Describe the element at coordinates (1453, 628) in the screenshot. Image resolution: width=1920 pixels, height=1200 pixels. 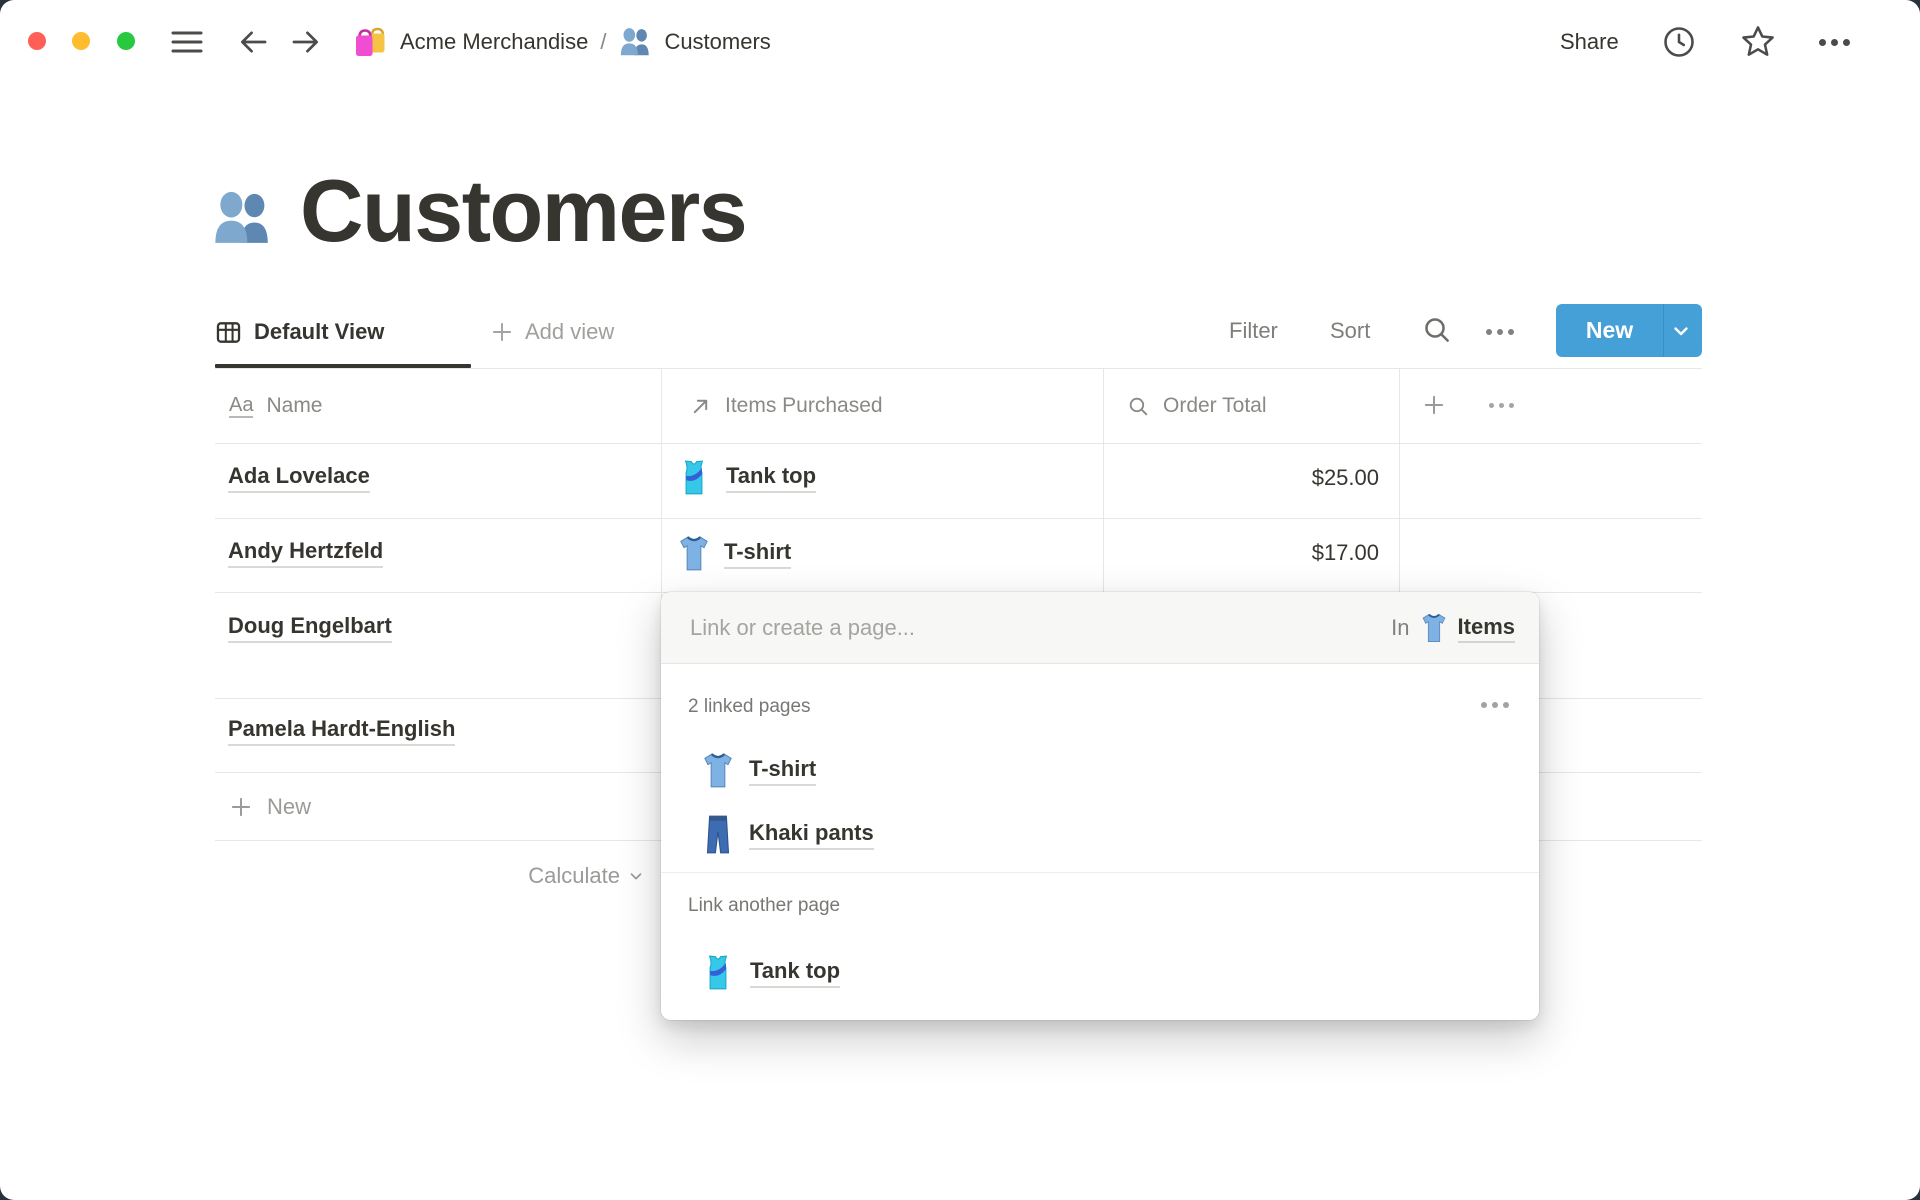
I see `relation-scope: In Items` at that location.